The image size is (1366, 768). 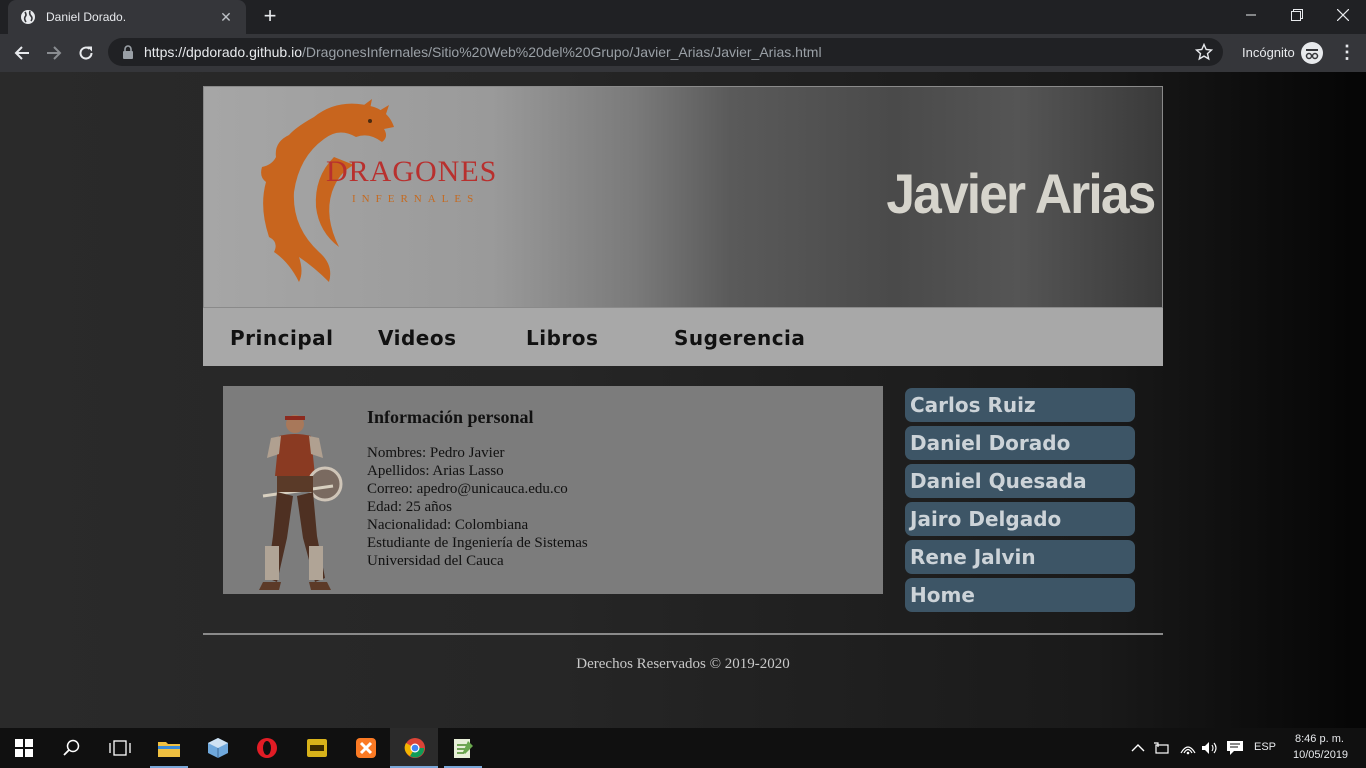 I want to click on browser-tab: Daniel Dorado. ✕, so click(x=127, y=17).